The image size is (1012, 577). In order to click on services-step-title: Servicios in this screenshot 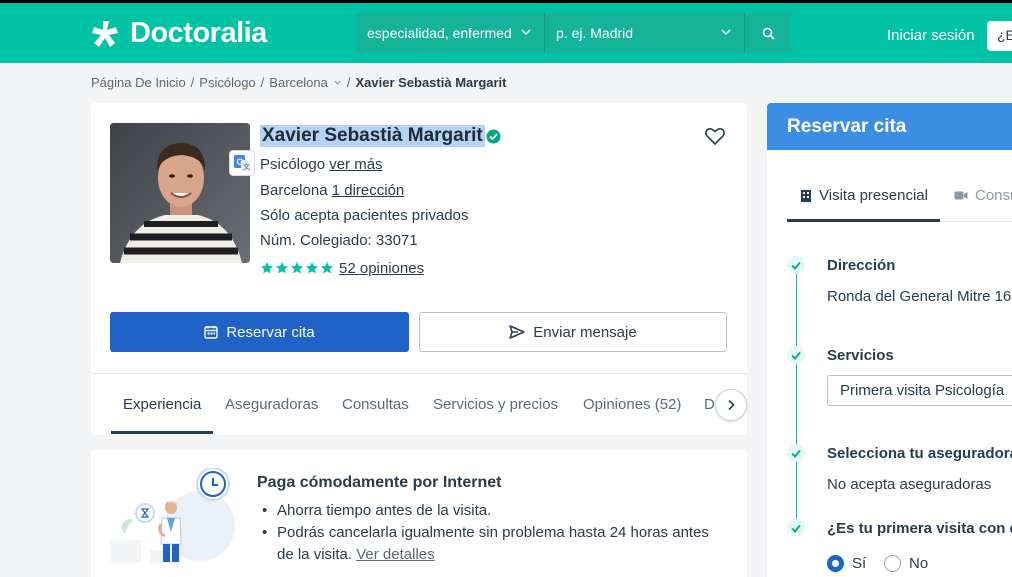, I will do `click(860, 355)`.